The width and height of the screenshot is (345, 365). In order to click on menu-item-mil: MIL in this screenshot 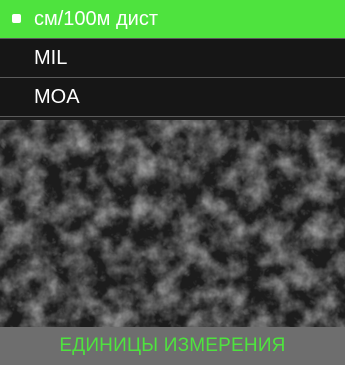, I will do `click(172, 58)`.